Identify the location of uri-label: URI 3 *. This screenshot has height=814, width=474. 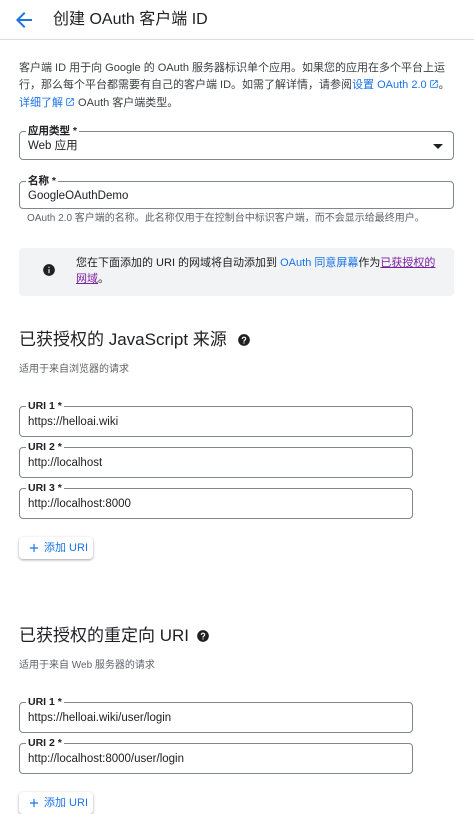
(45, 488).